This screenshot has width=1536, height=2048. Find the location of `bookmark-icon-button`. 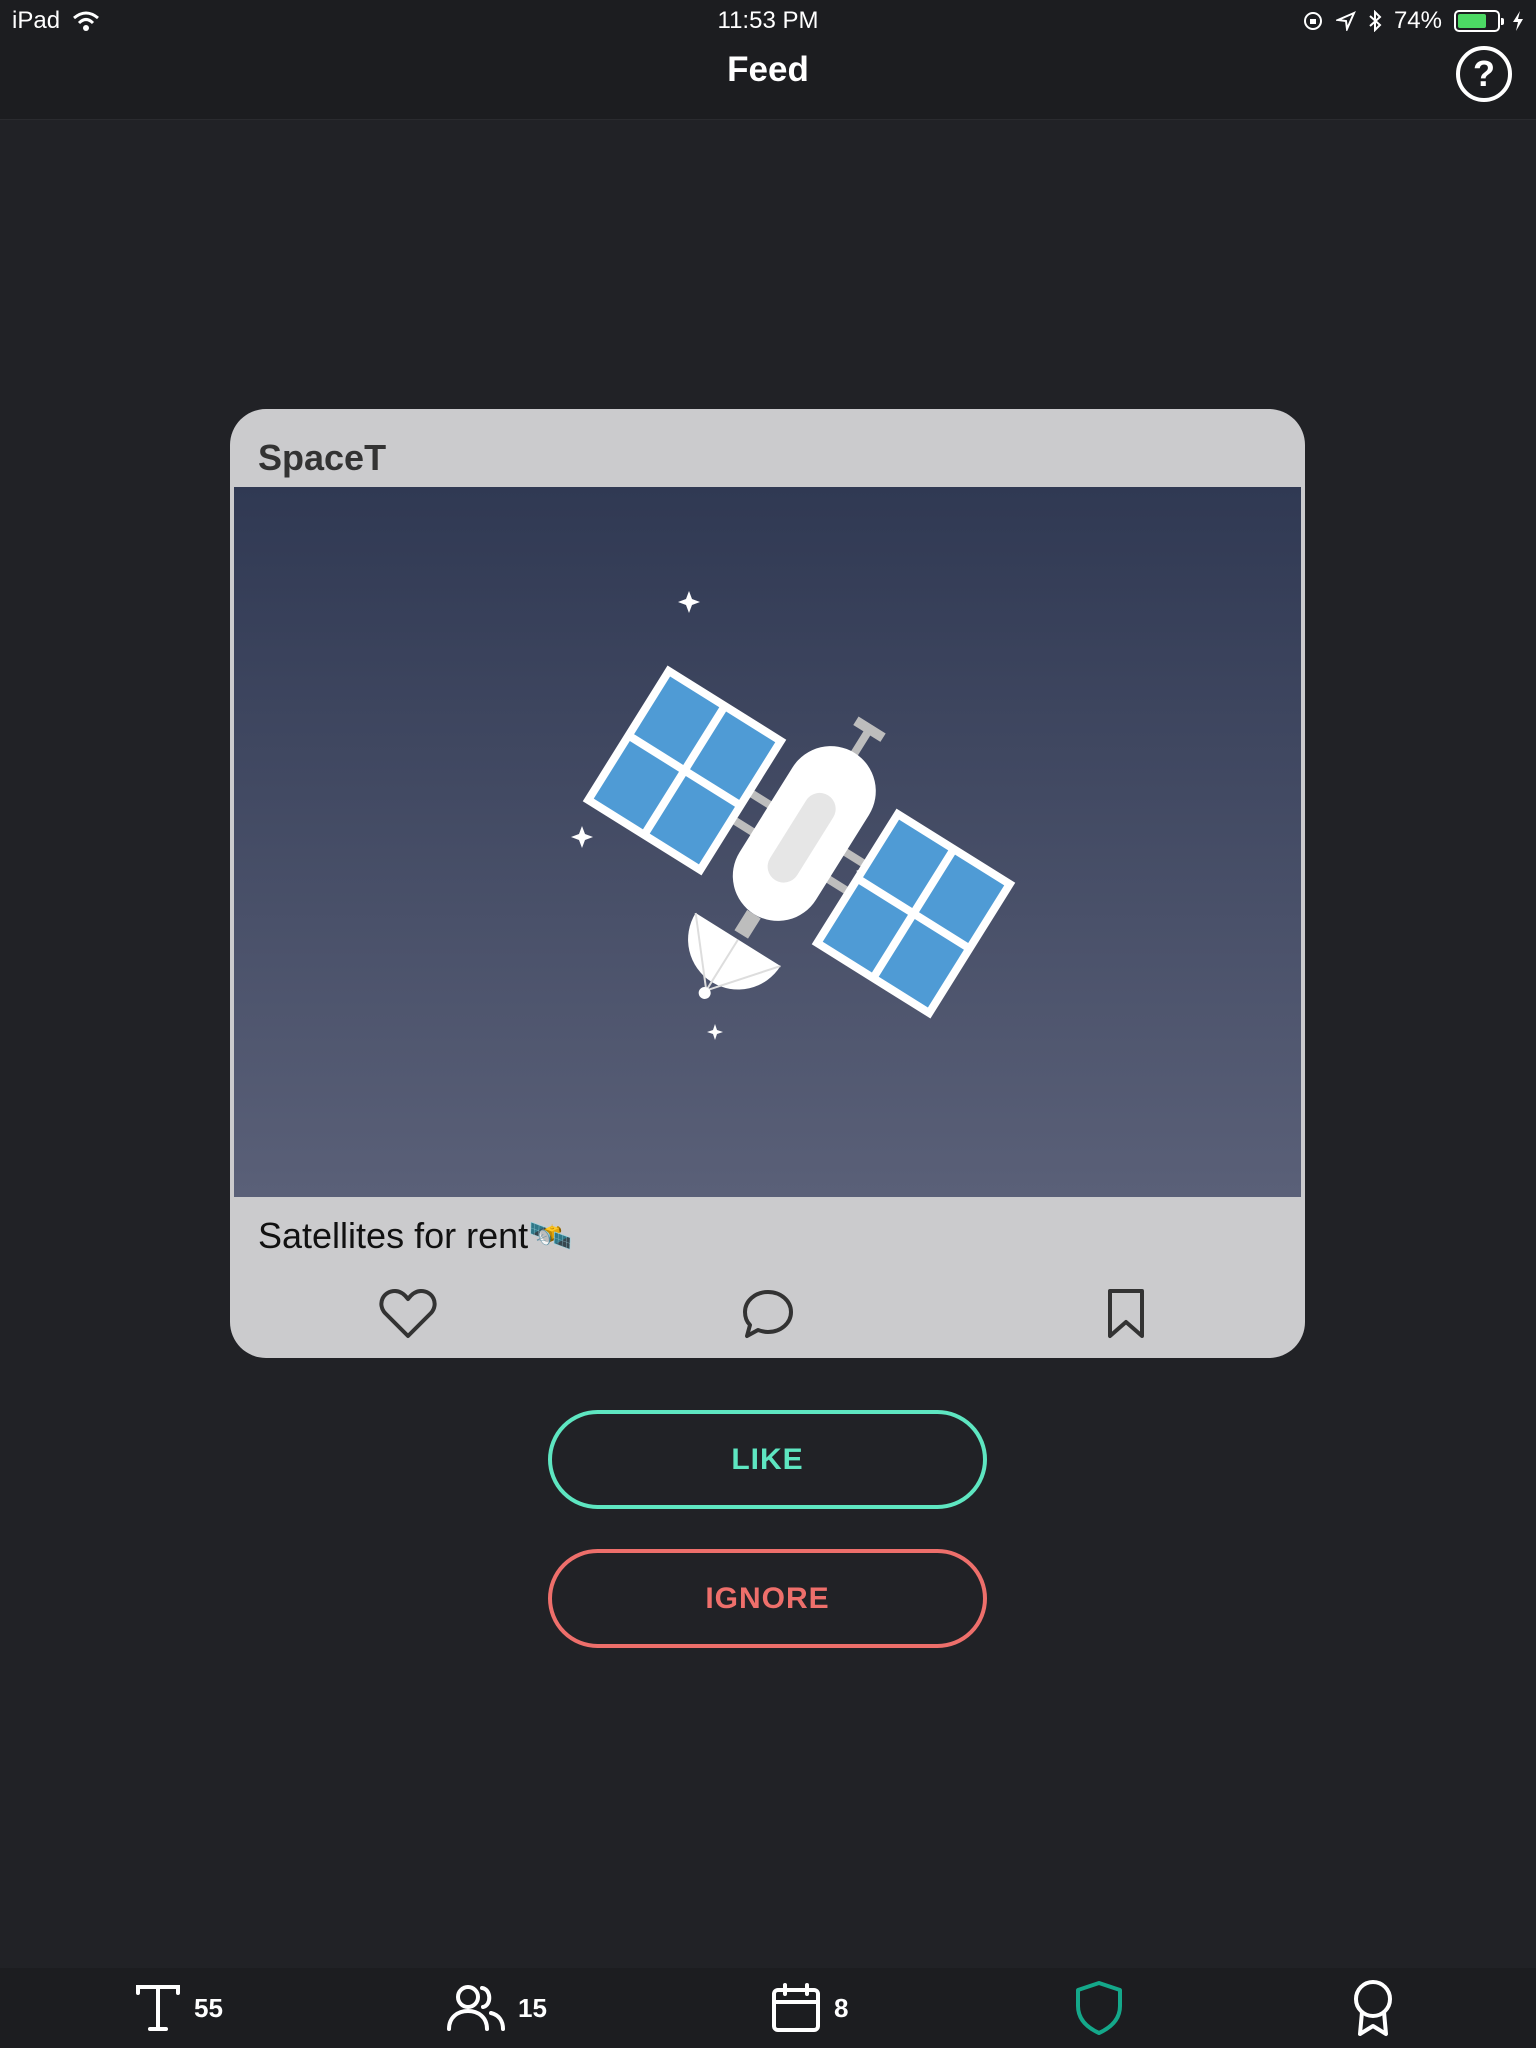

bookmark-icon-button is located at coordinates (1126, 1314).